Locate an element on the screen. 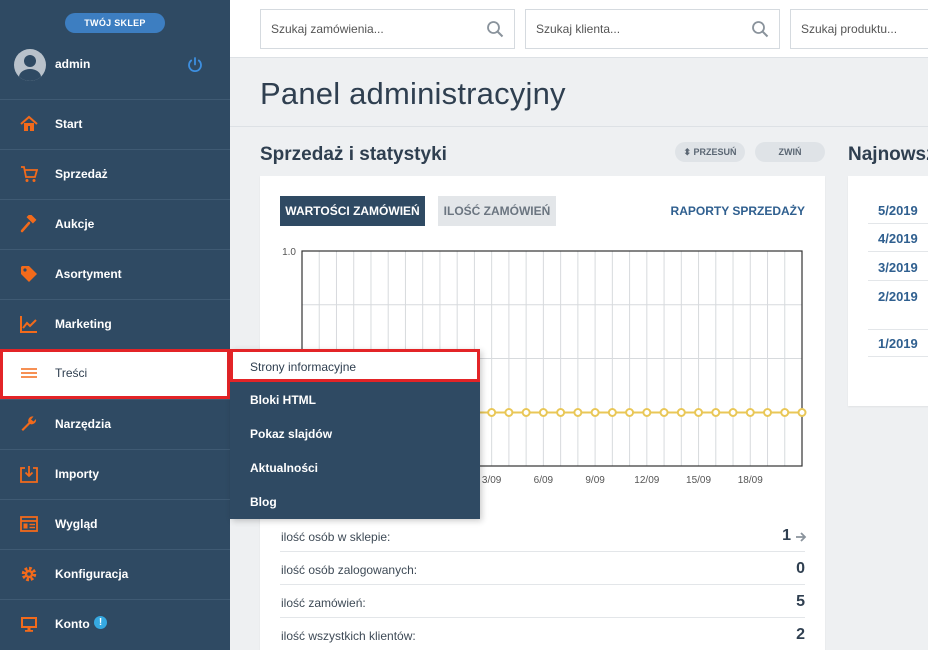 The height and width of the screenshot is (650, 928). order-row: 5/2019 is located at coordinates (898, 210).